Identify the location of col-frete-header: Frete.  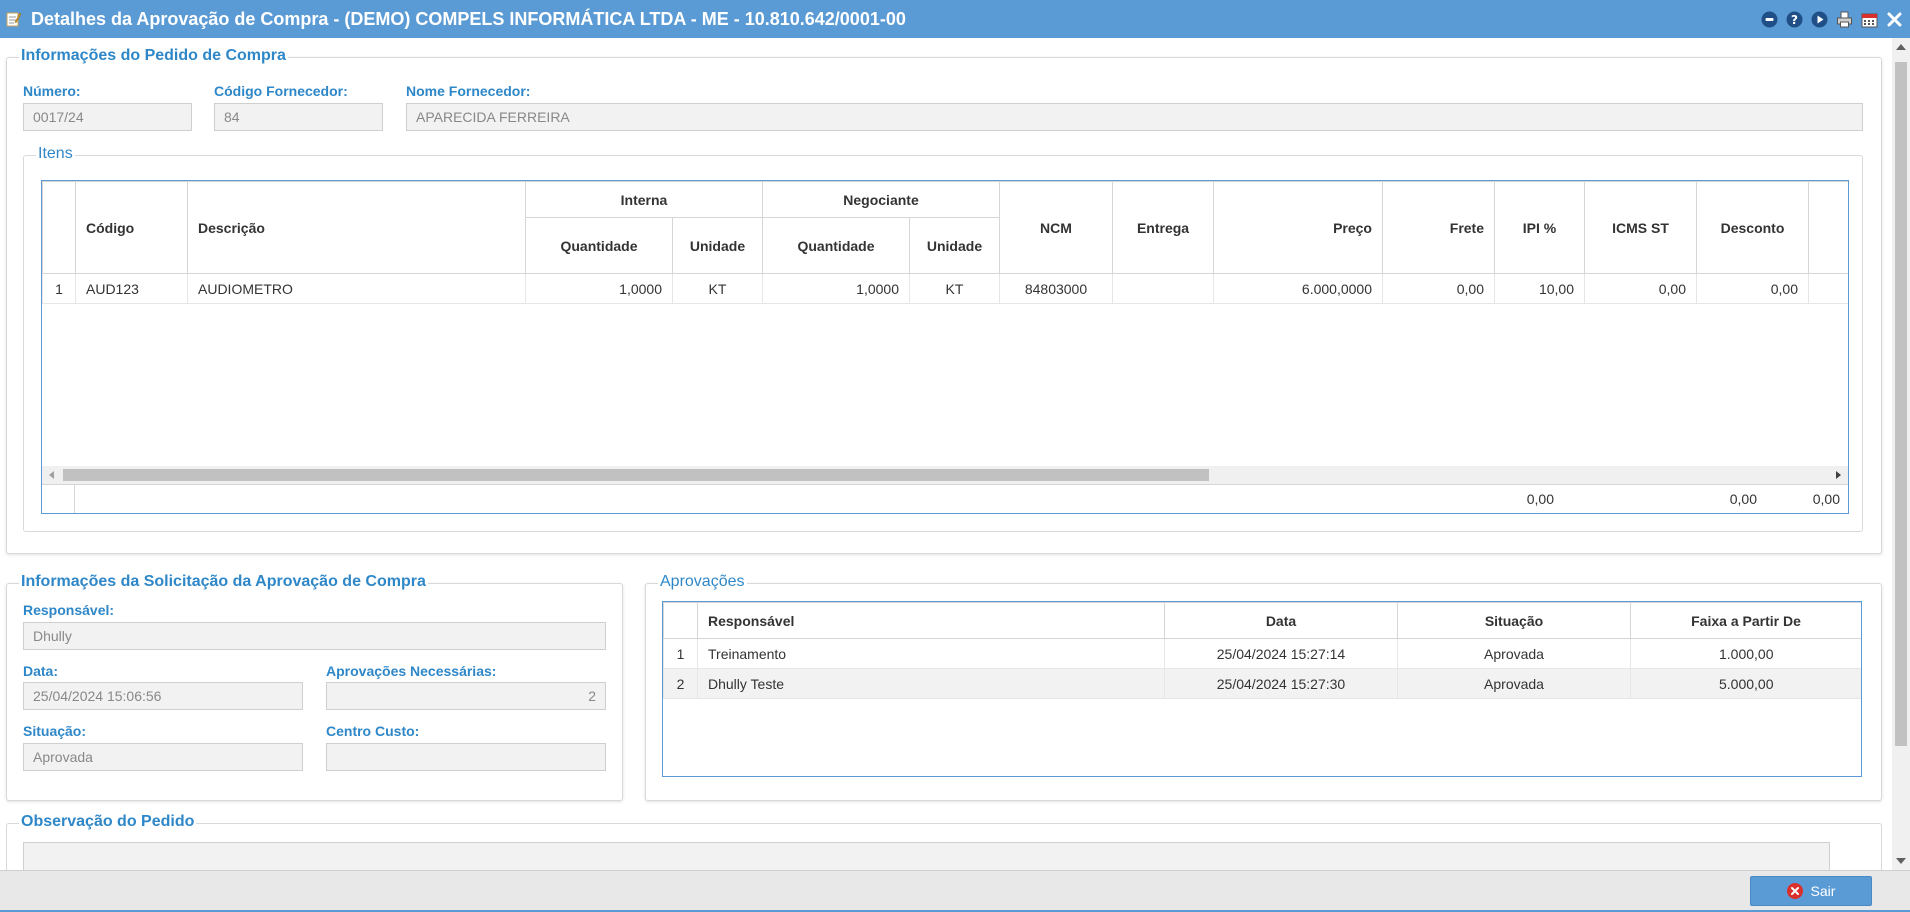
(1438, 227).